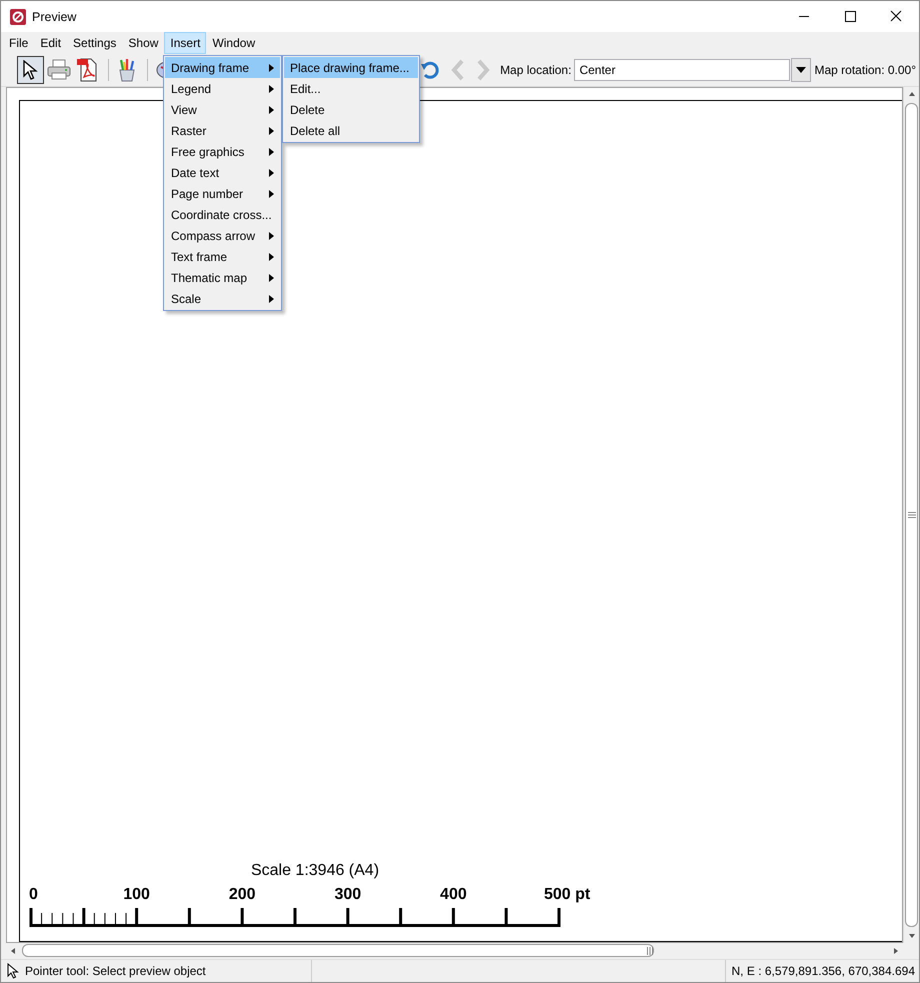 Image resolution: width=920 pixels, height=983 pixels. What do you see at coordinates (185, 43) in the screenshot?
I see `menu-item: Insert` at bounding box center [185, 43].